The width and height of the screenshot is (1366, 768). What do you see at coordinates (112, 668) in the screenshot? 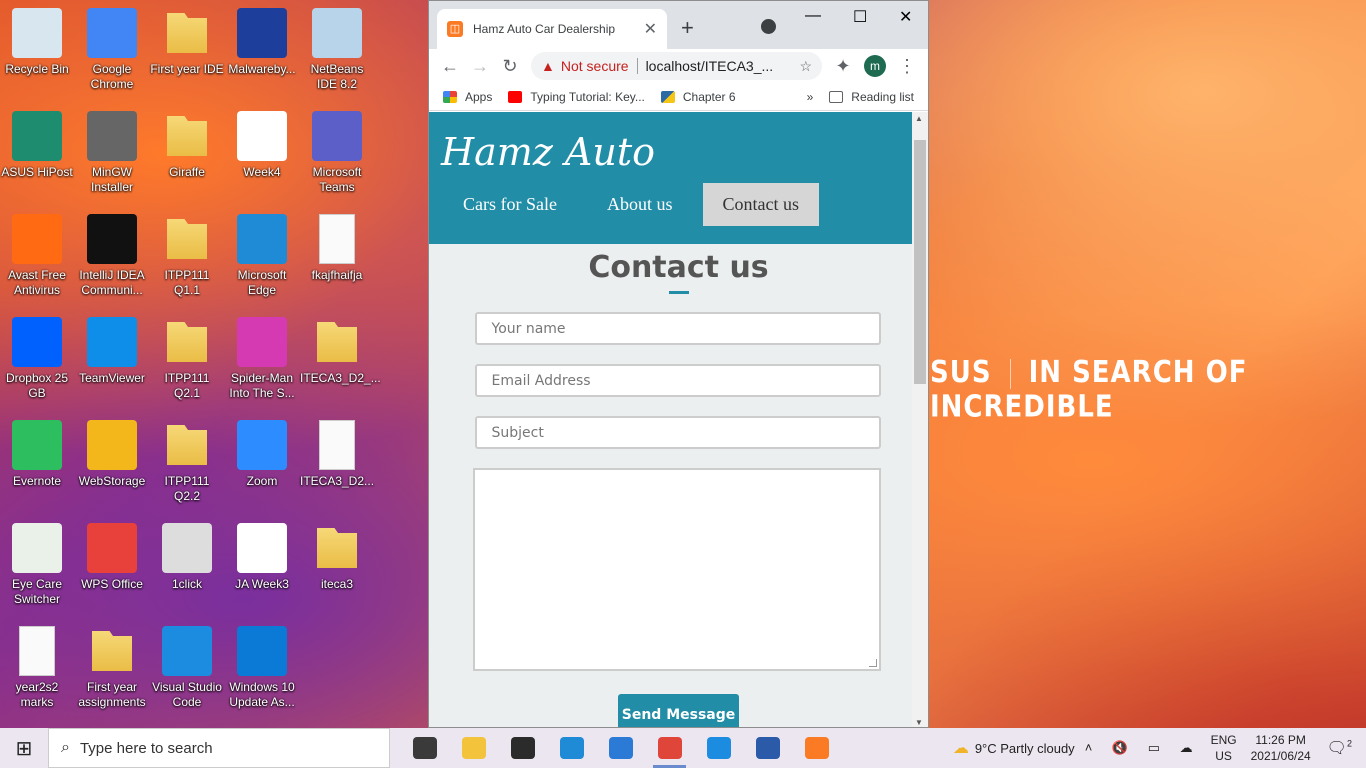
I see `desktop-icon: First year assignments` at bounding box center [112, 668].